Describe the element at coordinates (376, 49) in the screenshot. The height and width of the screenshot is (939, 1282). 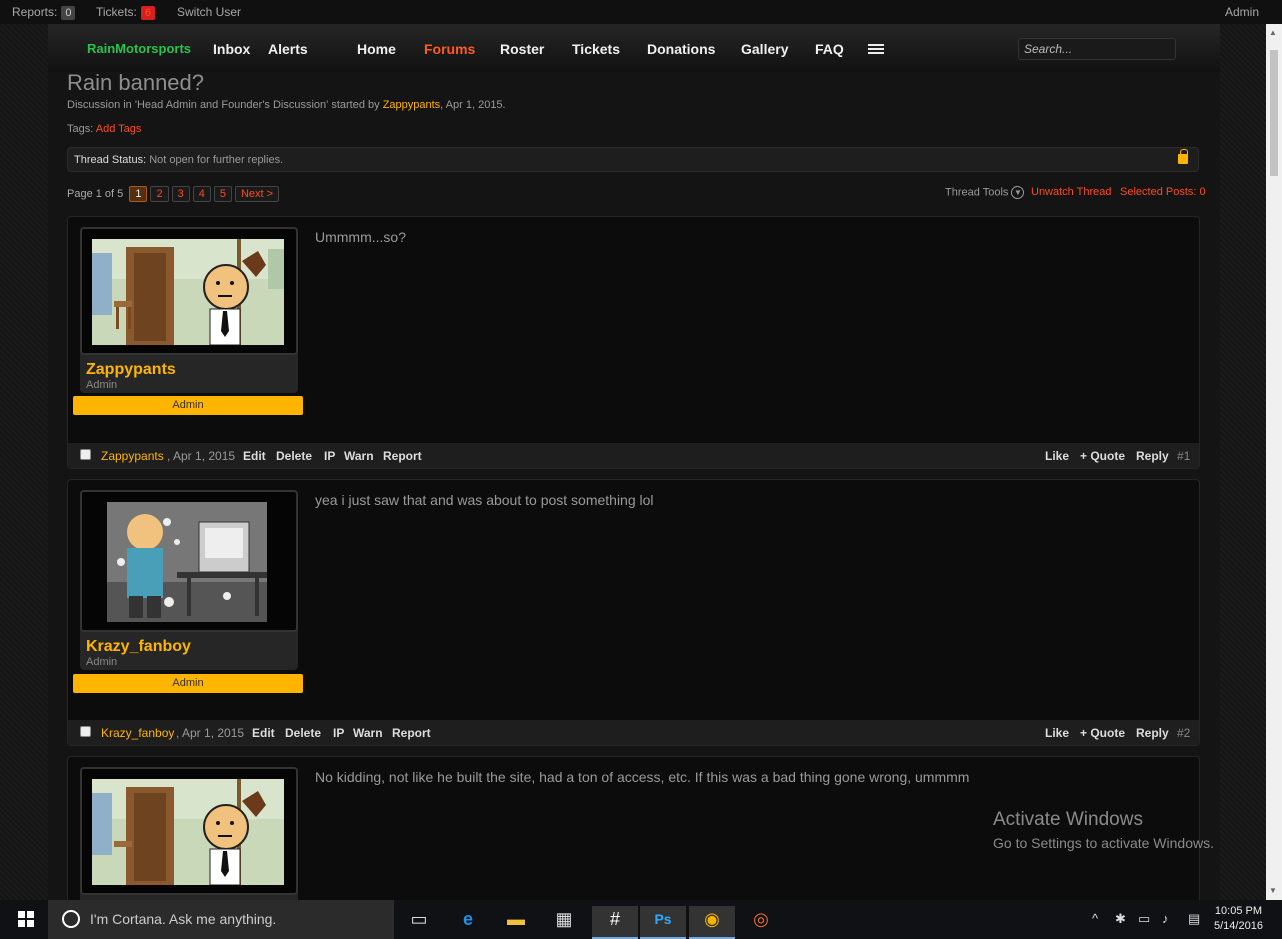
I see `nav-home: Home` at that location.